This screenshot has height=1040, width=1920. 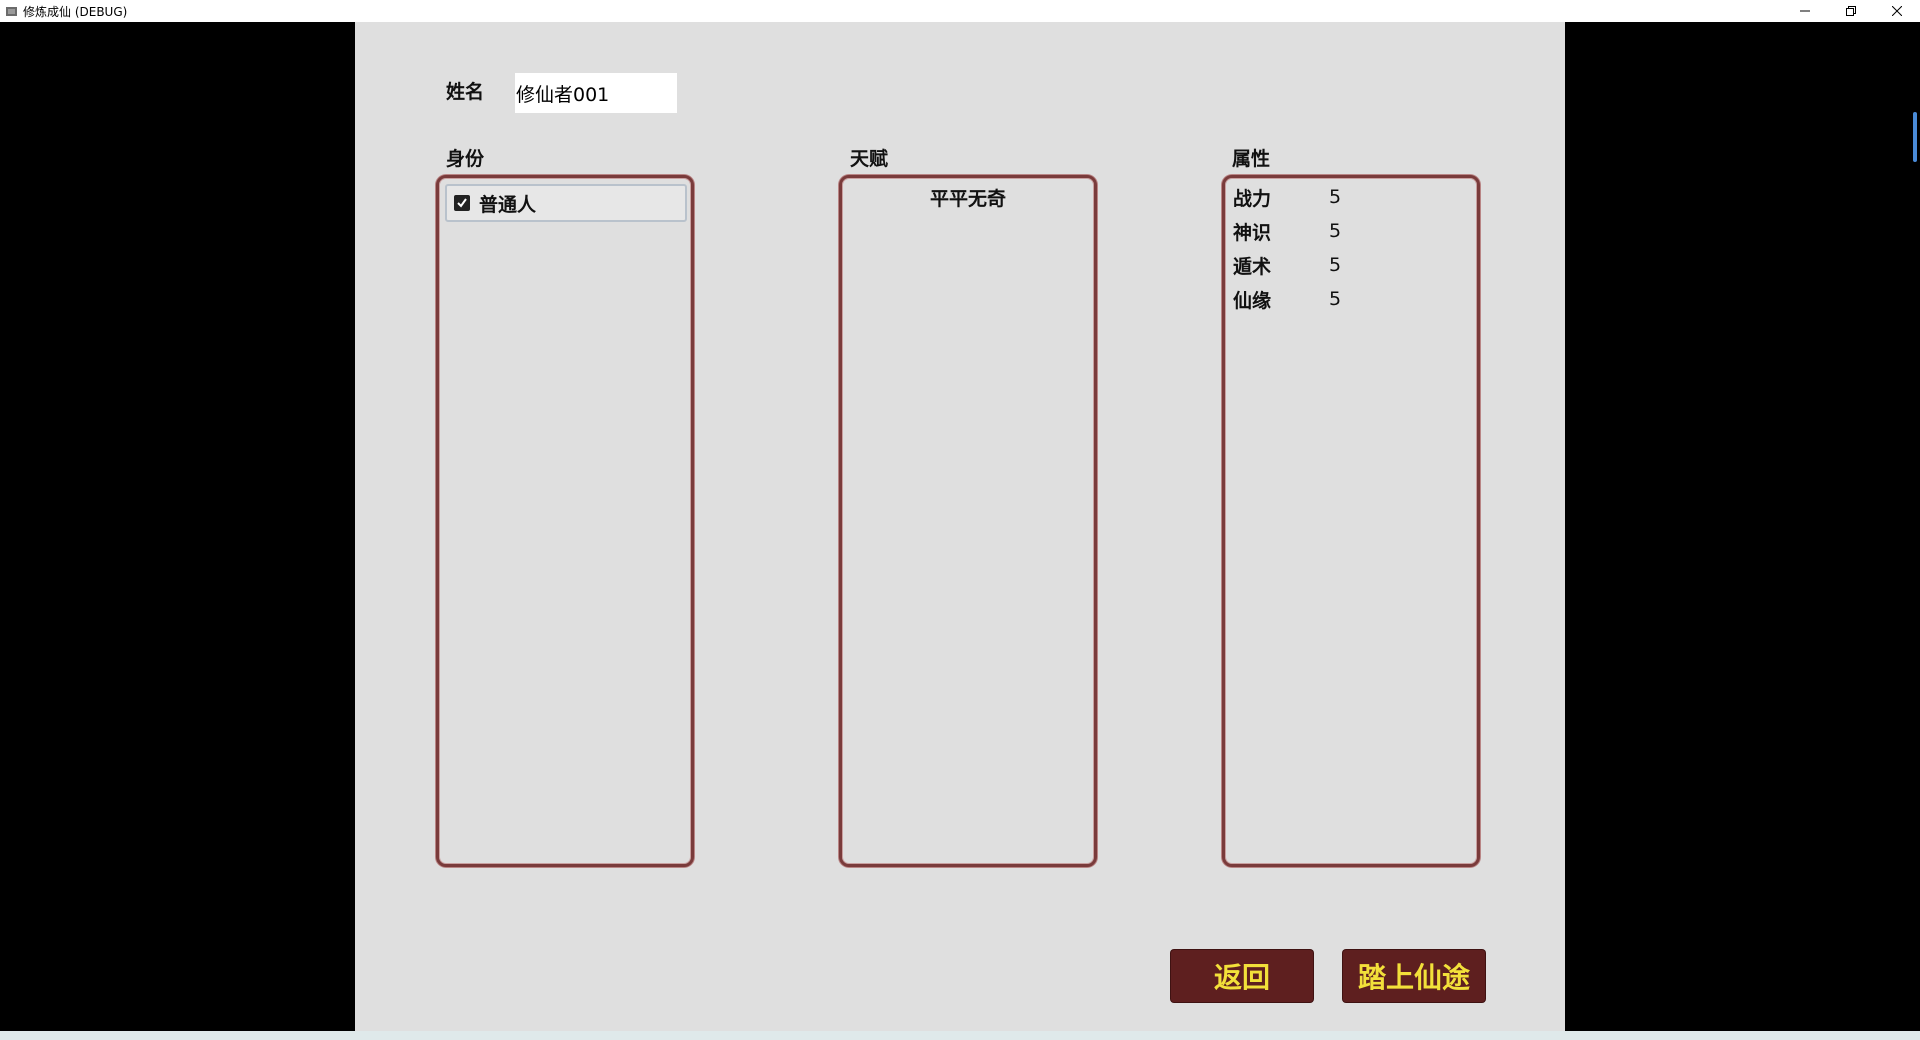 I want to click on window-title: 修炼成仙 (DEBUG), so click(x=75, y=11).